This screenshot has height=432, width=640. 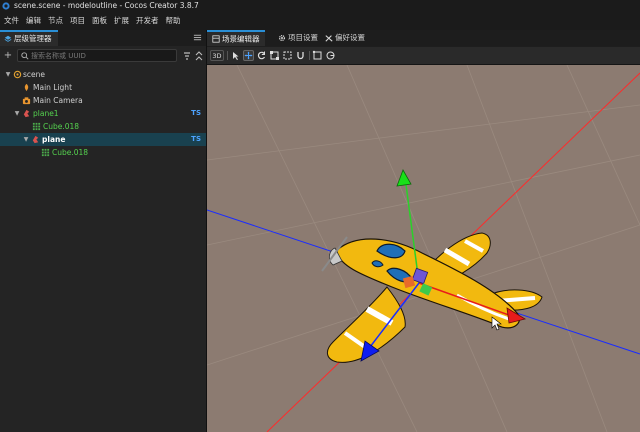 What do you see at coordinates (8, 56) in the screenshot?
I see `add-node-button: +` at bounding box center [8, 56].